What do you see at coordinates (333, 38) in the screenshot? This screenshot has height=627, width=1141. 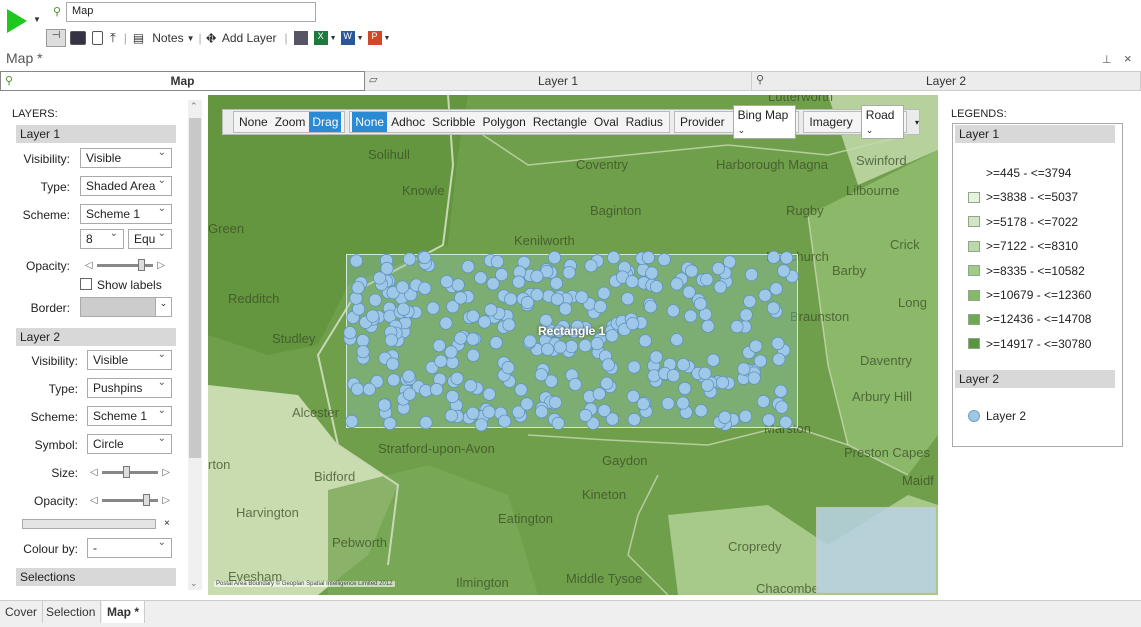 I see `excel-dropdown-icon: ▼` at bounding box center [333, 38].